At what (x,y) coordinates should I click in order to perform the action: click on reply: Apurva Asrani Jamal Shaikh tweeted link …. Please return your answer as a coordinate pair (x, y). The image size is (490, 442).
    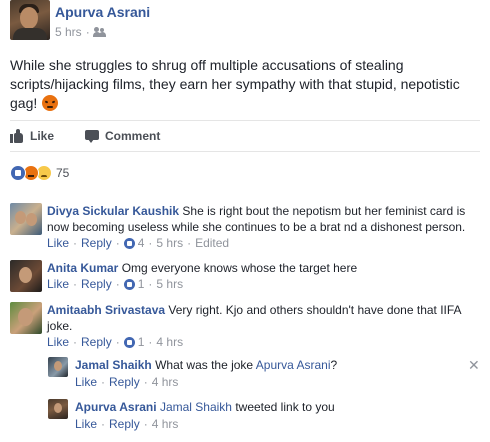
    Looking at the image, I should click on (264, 416).